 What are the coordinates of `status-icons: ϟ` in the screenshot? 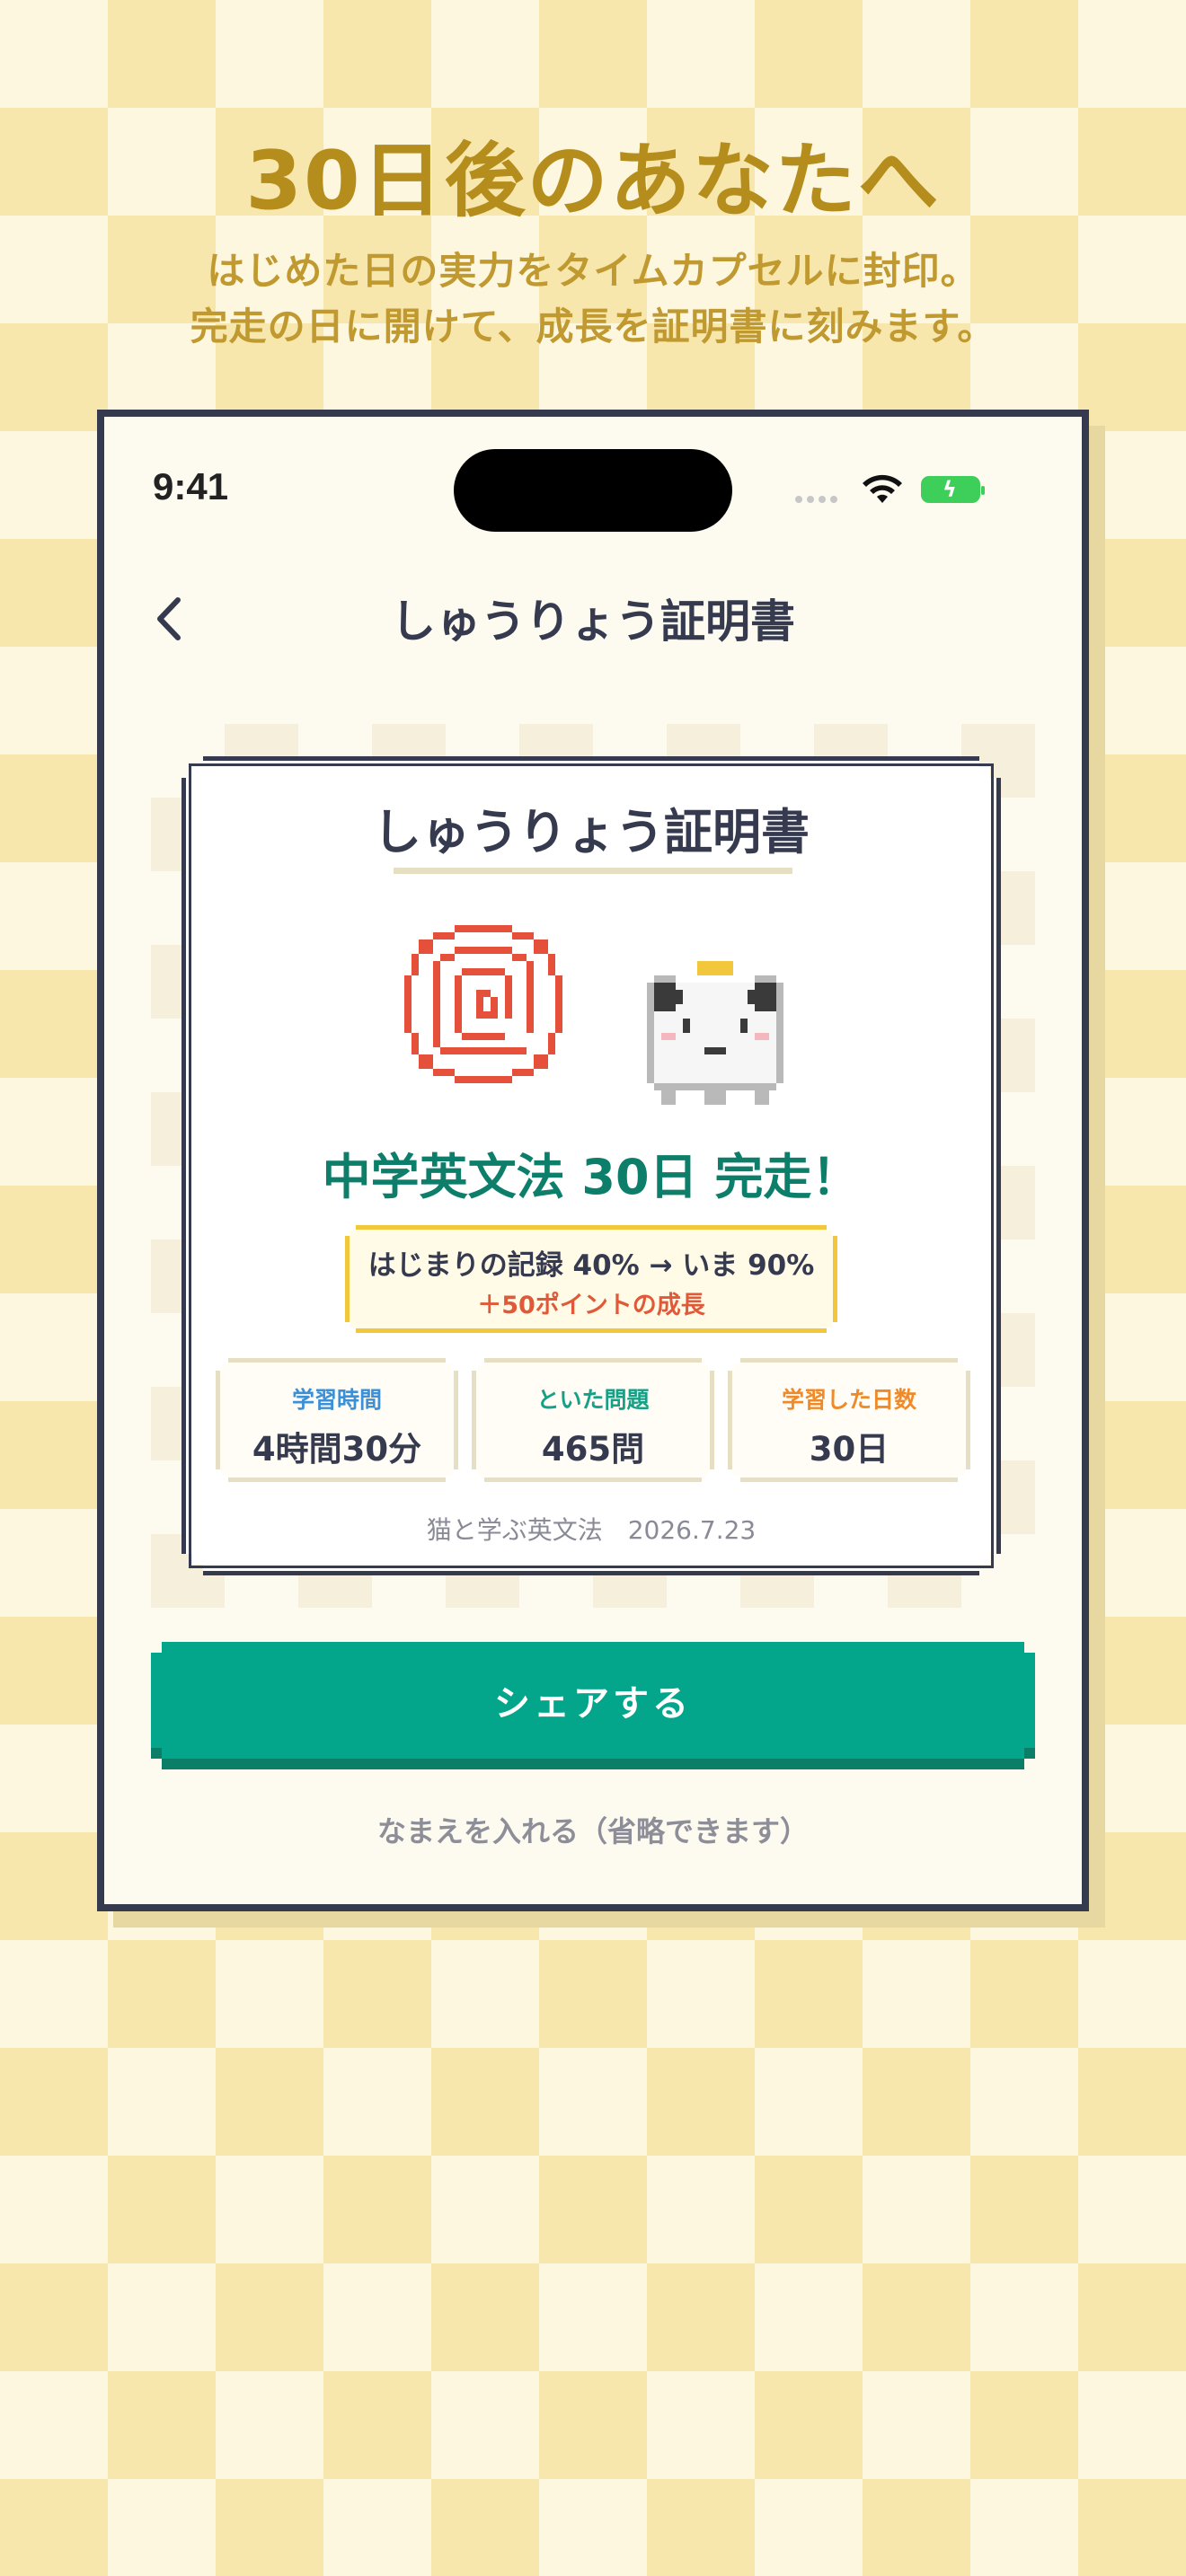 It's located at (894, 489).